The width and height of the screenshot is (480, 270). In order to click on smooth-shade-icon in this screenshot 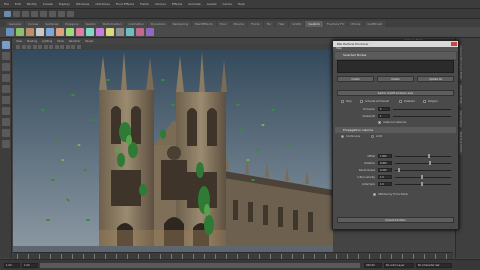, I will do `click(40, 47)`.